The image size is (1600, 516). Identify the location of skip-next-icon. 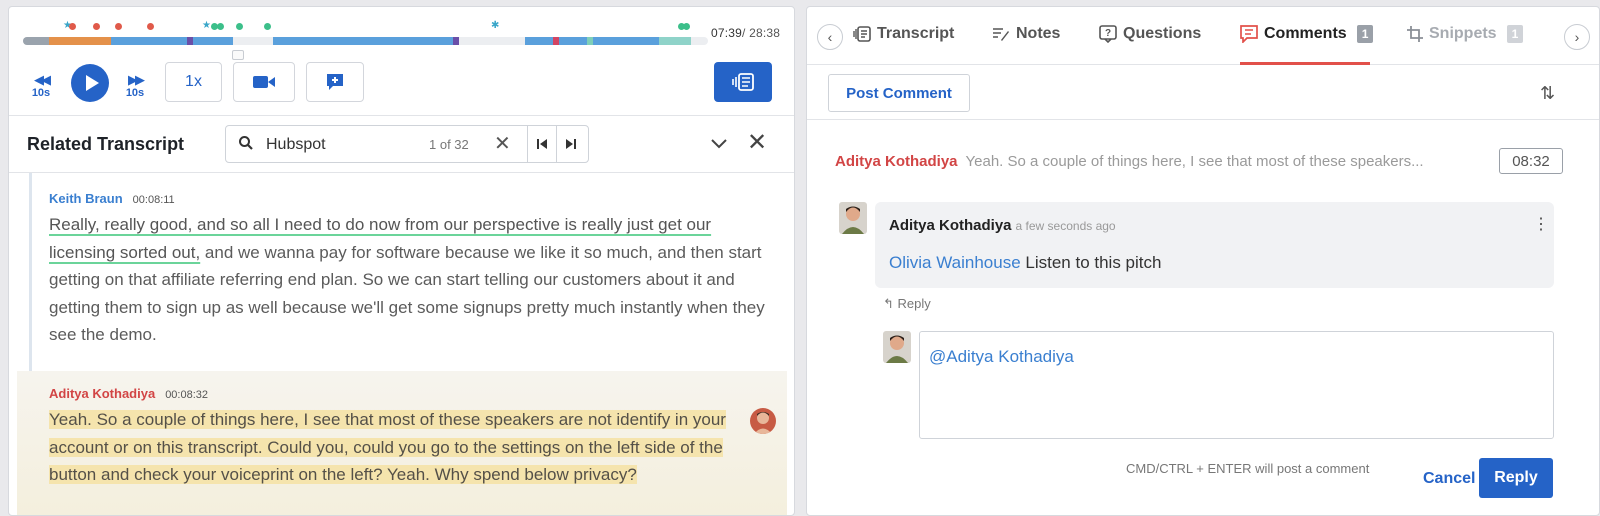
(571, 144).